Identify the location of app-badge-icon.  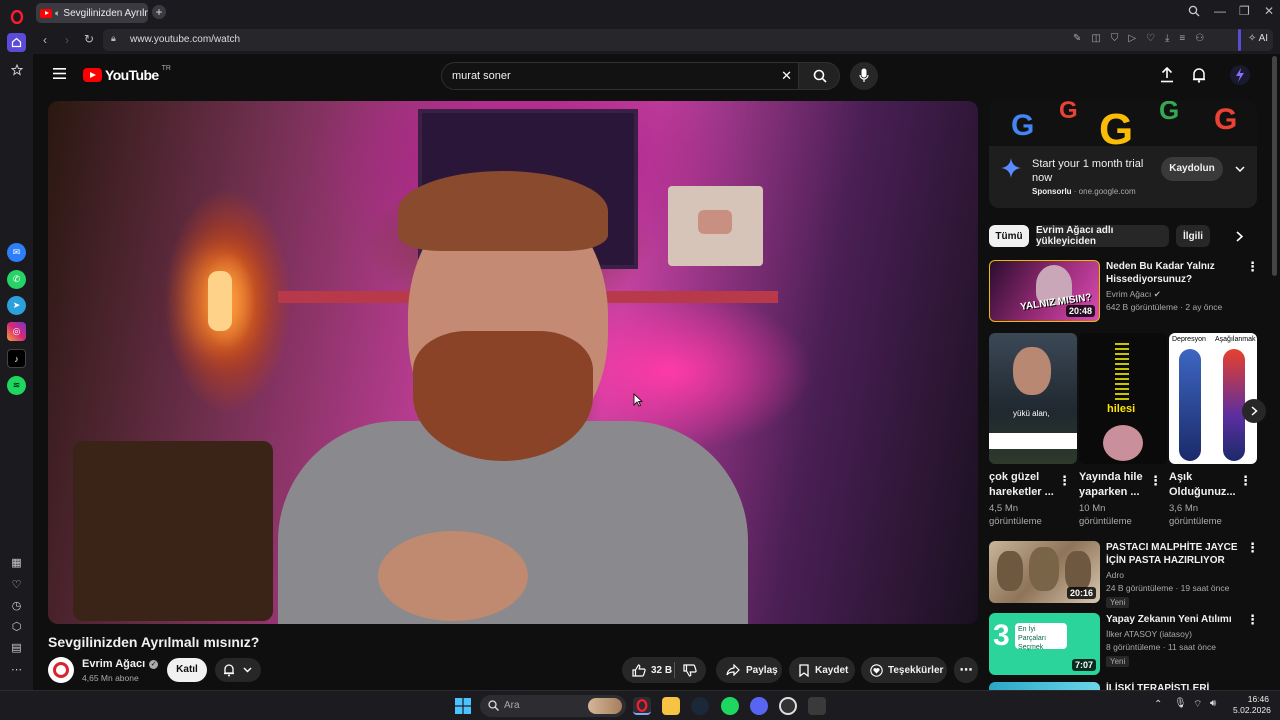
(788, 706).